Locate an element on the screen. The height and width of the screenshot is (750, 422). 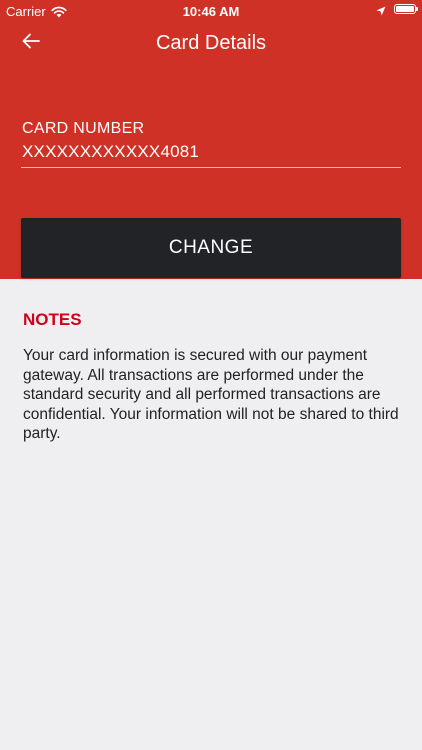
status-right-group is located at coordinates (397, 10).